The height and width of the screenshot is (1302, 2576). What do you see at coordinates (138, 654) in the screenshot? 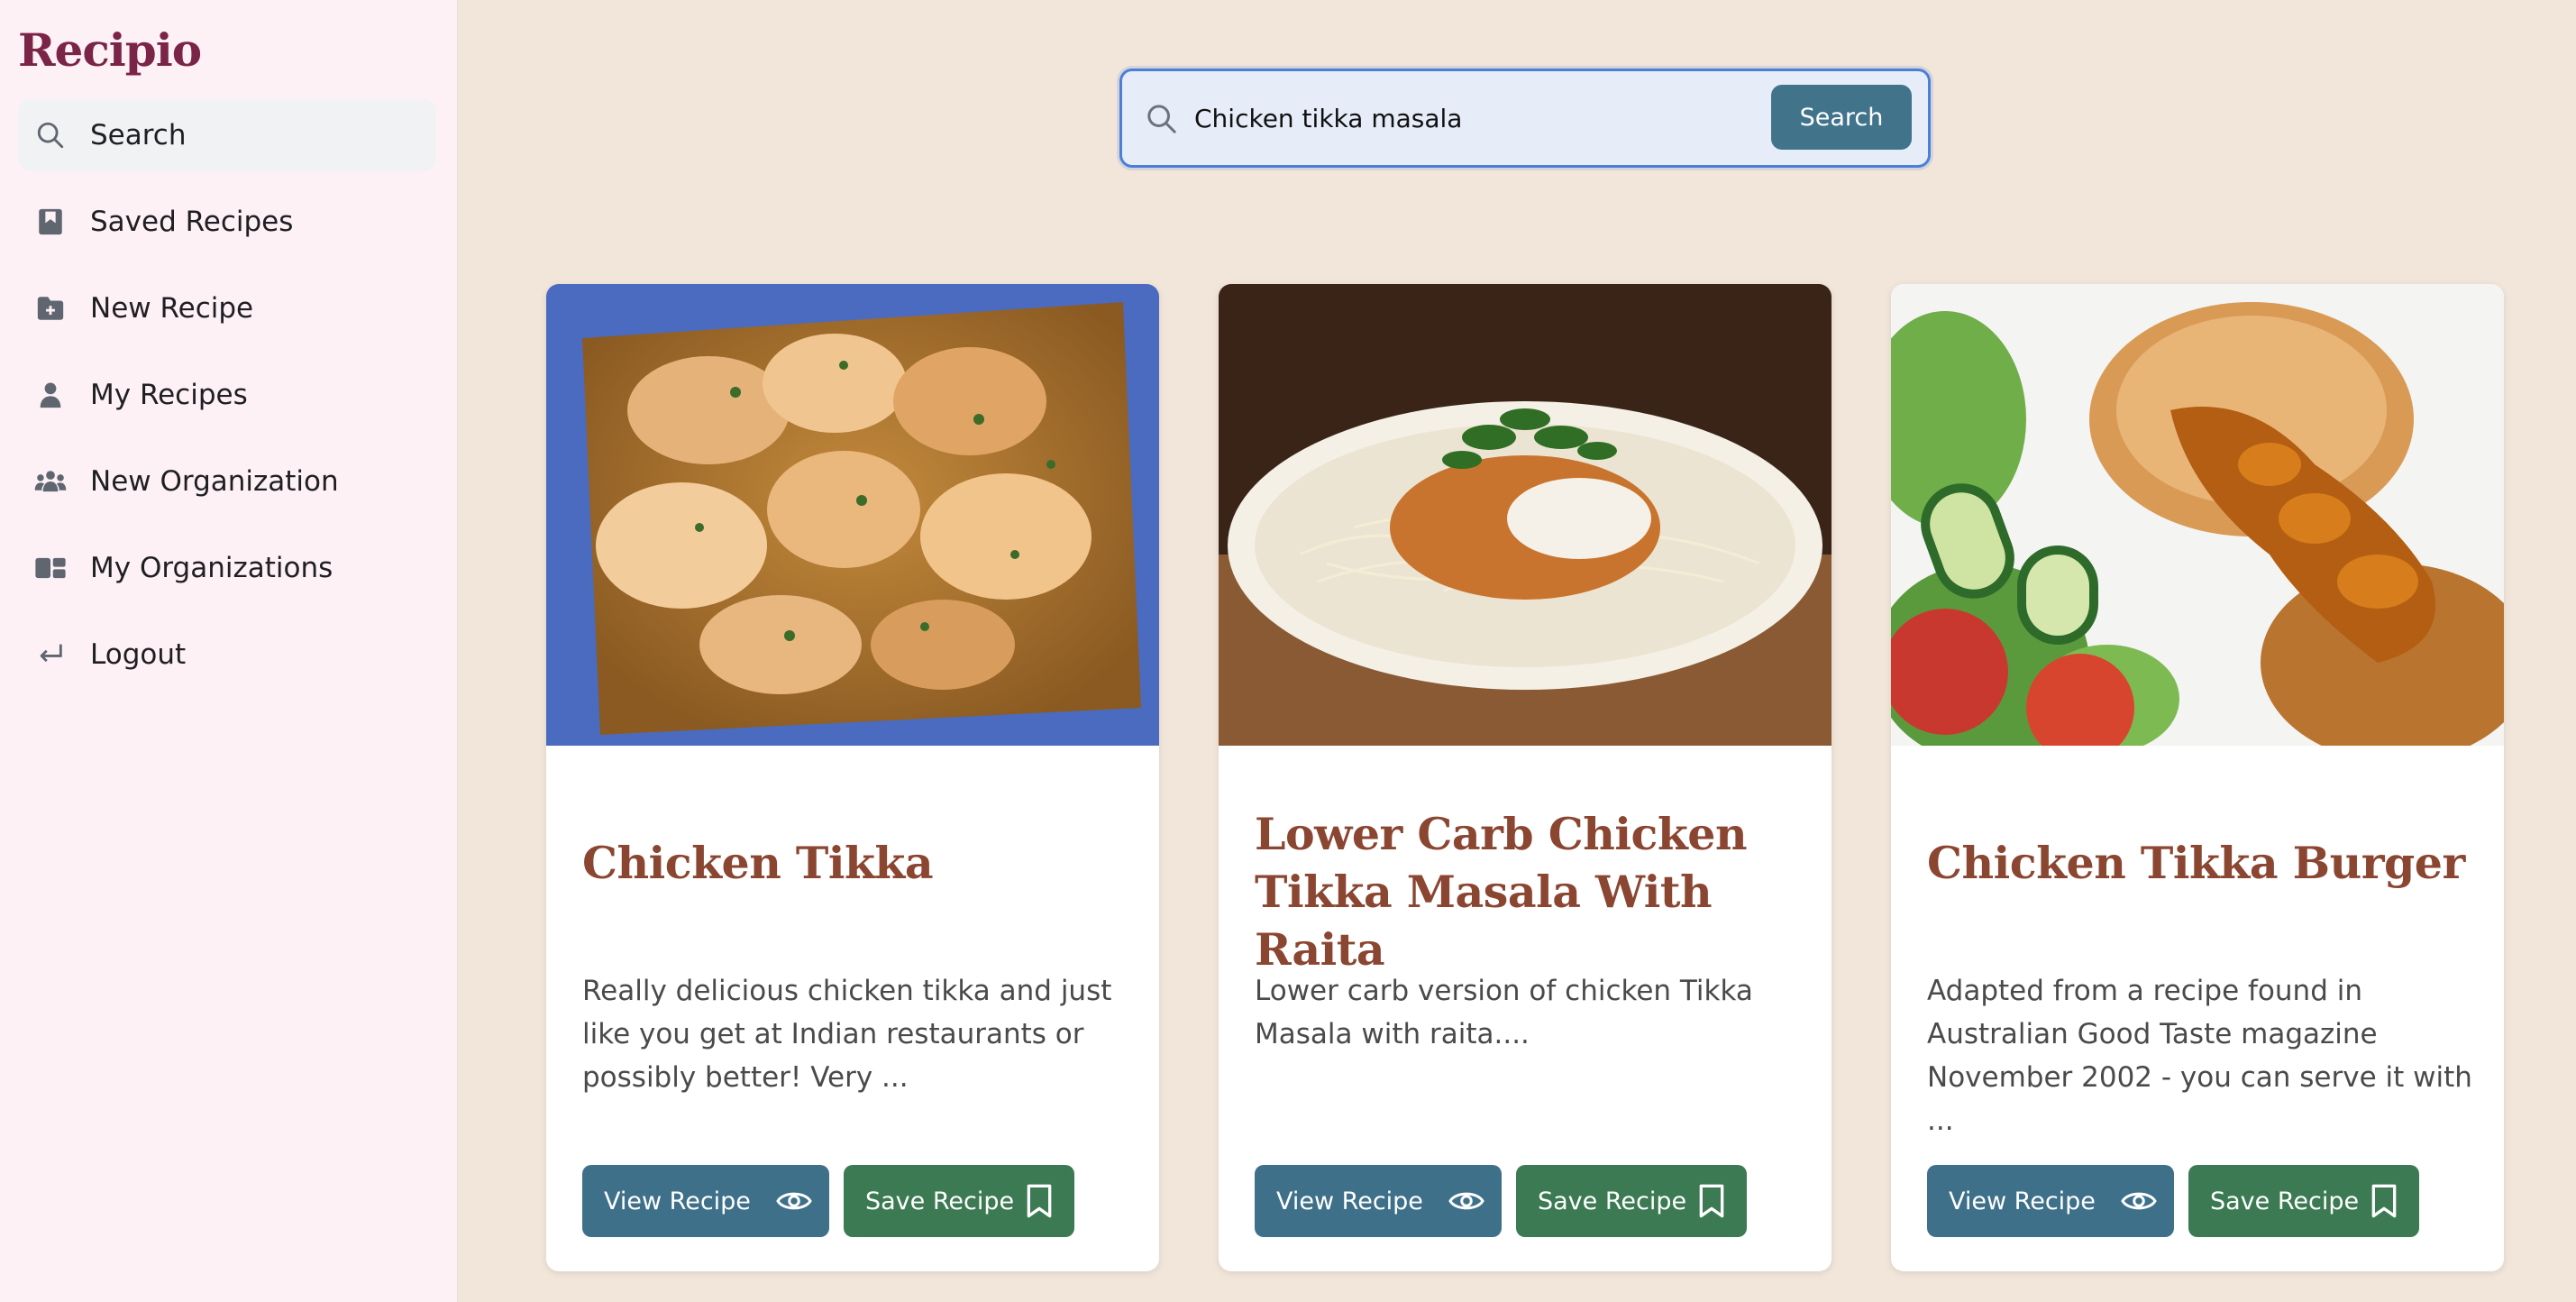
I see `sidebar-item-label: Logout` at bounding box center [138, 654].